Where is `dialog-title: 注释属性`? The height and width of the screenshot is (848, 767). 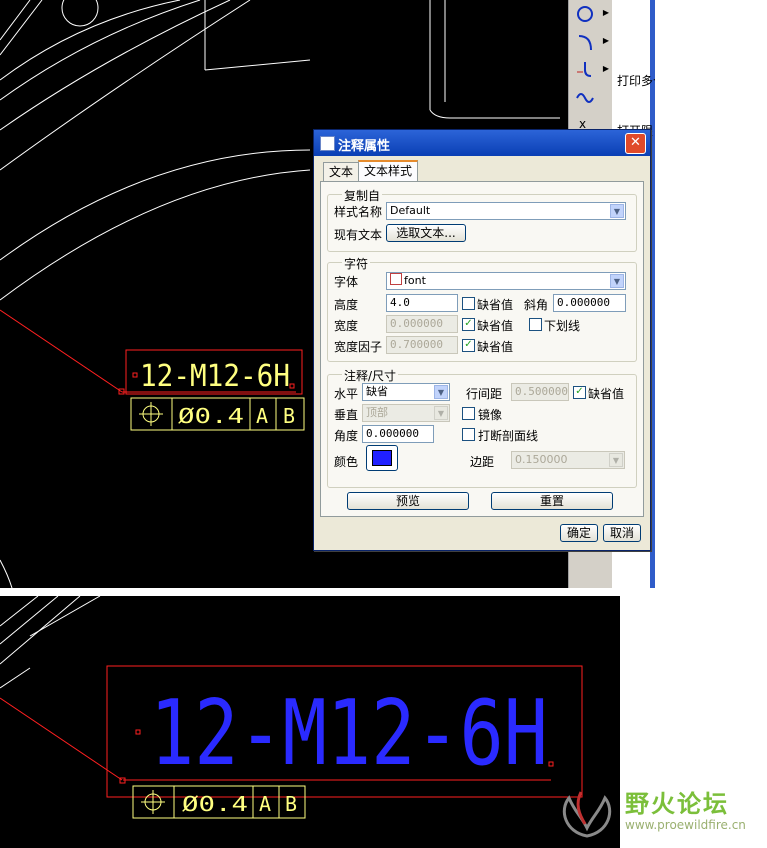 dialog-title: 注释属性 is located at coordinates (364, 146).